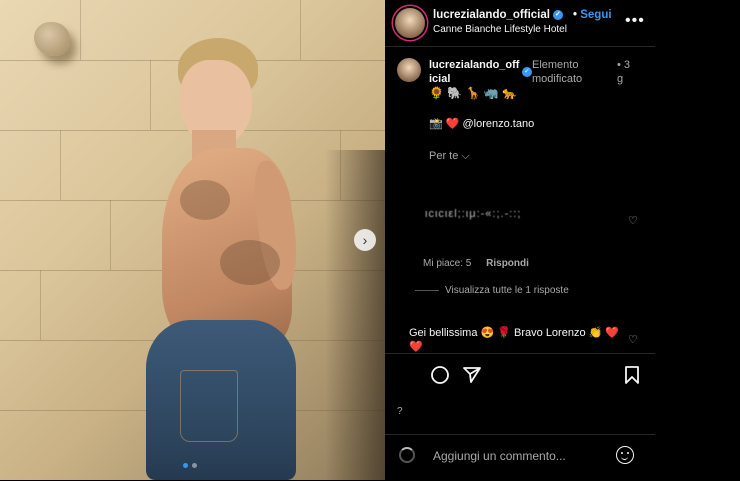 The height and width of the screenshot is (481, 740). I want to click on caption-username-text: lucrezialando_official, so click(474, 72).